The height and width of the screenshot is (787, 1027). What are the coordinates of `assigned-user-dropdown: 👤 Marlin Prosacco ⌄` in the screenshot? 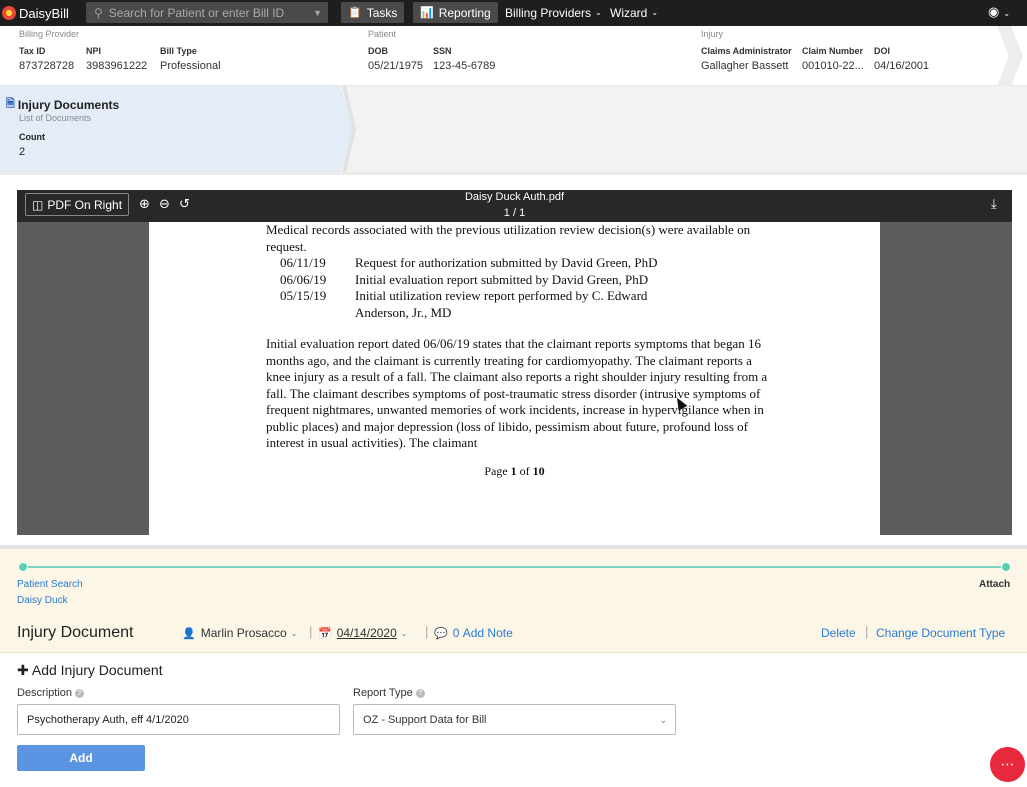 It's located at (239, 633).